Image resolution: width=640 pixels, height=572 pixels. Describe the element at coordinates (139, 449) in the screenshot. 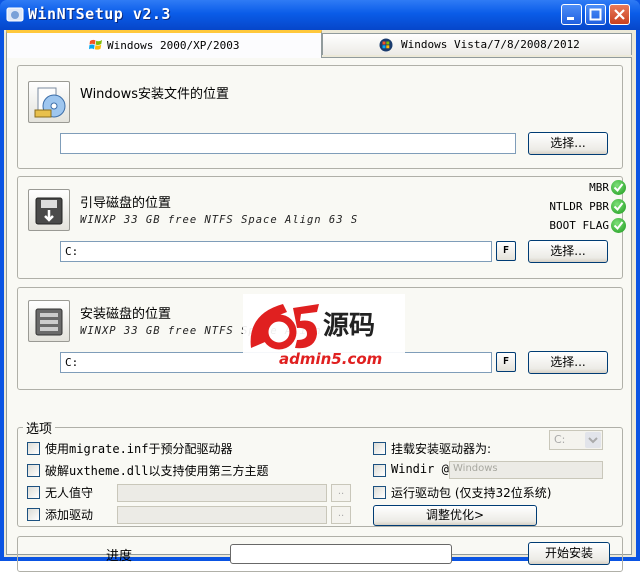

I see `migrate-label: 使用migrate.inf于预分配驱动器` at that location.